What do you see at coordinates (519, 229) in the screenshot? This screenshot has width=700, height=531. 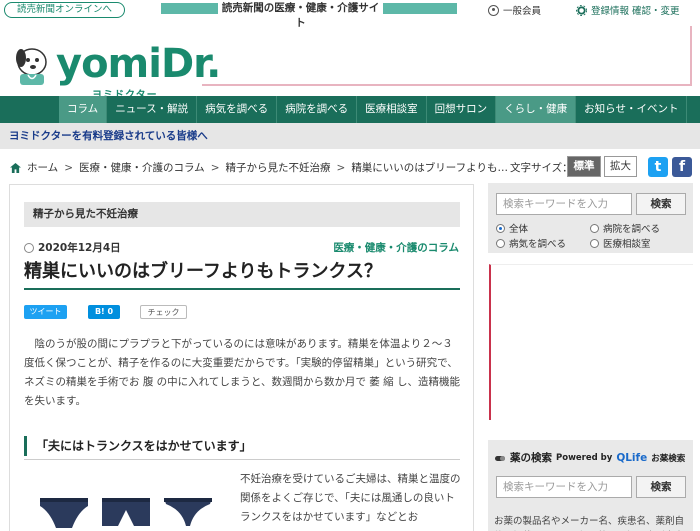 I see `radio-label: 全体` at bounding box center [519, 229].